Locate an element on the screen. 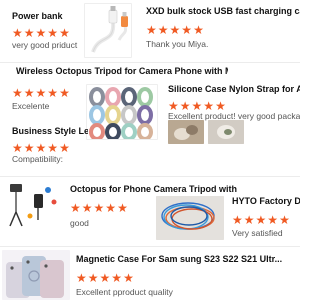  review-comment: Very satisfied is located at coordinates (257, 233).